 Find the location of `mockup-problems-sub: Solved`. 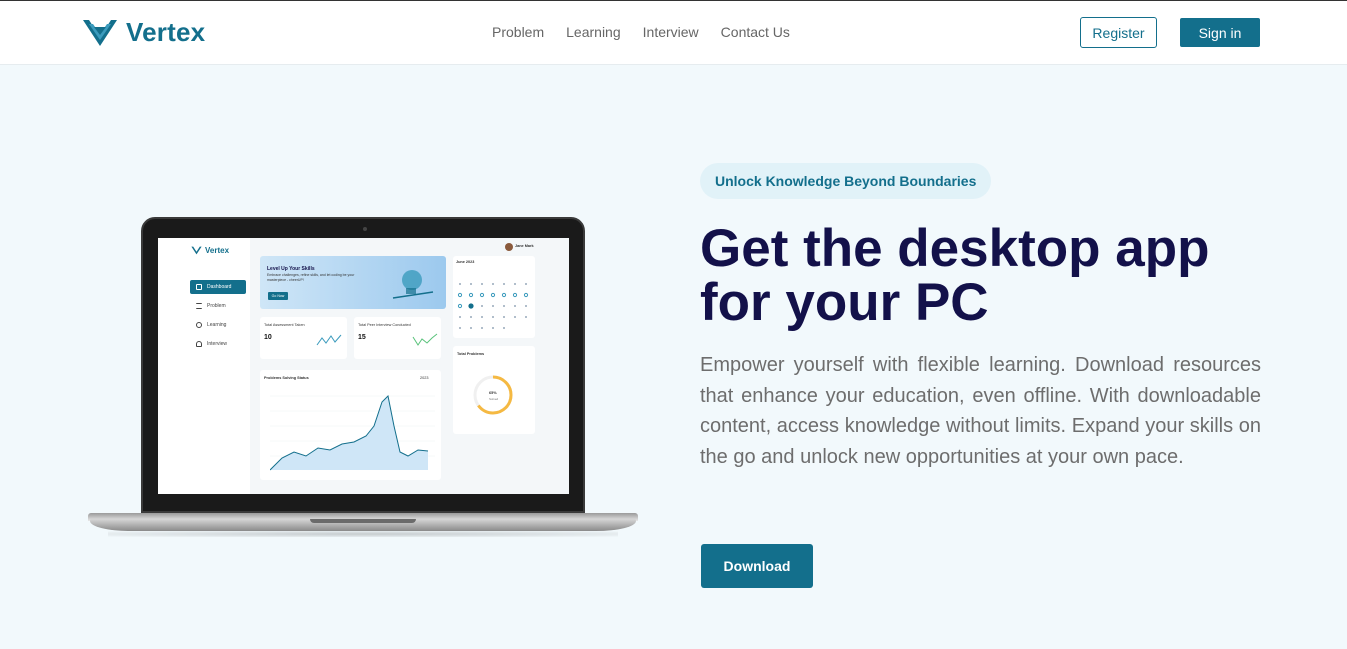

mockup-problems-sub: Solved is located at coordinates (494, 399).